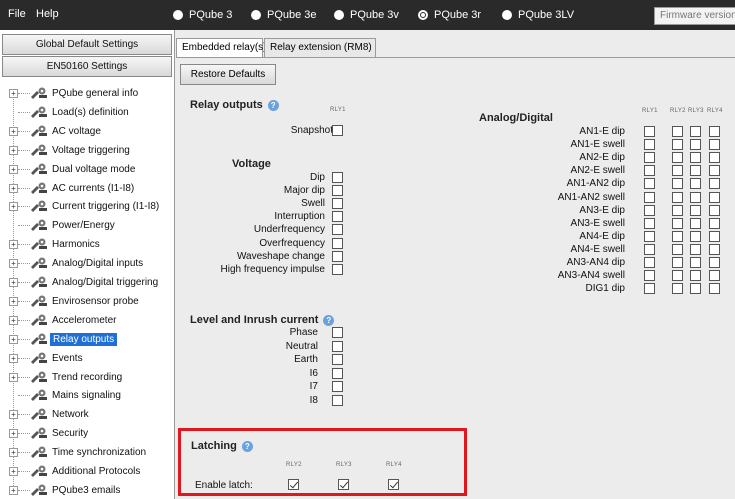 The width and height of the screenshot is (735, 499). Describe the element at coordinates (343, 484) in the screenshot. I see `enable-latch-rly3-checkbox` at that location.